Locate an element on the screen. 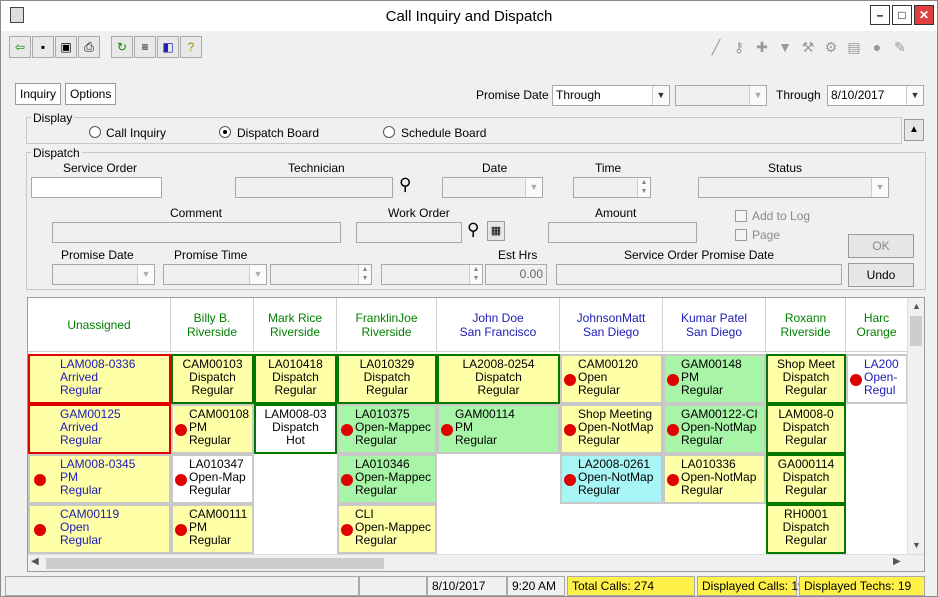 The height and width of the screenshot is (597, 938). promise-date-from-select: ▼ is located at coordinates (721, 95).